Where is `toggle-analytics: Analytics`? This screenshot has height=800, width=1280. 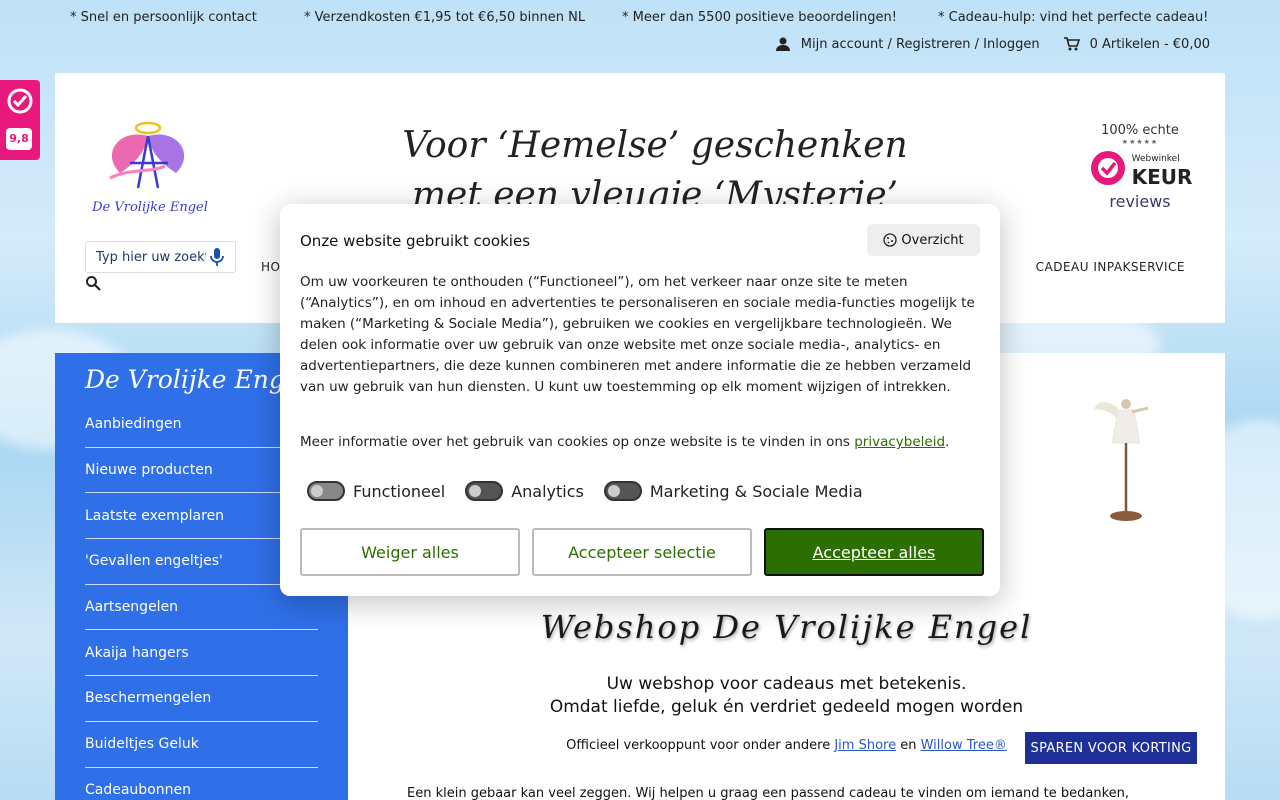 toggle-analytics: Analytics is located at coordinates (524, 491).